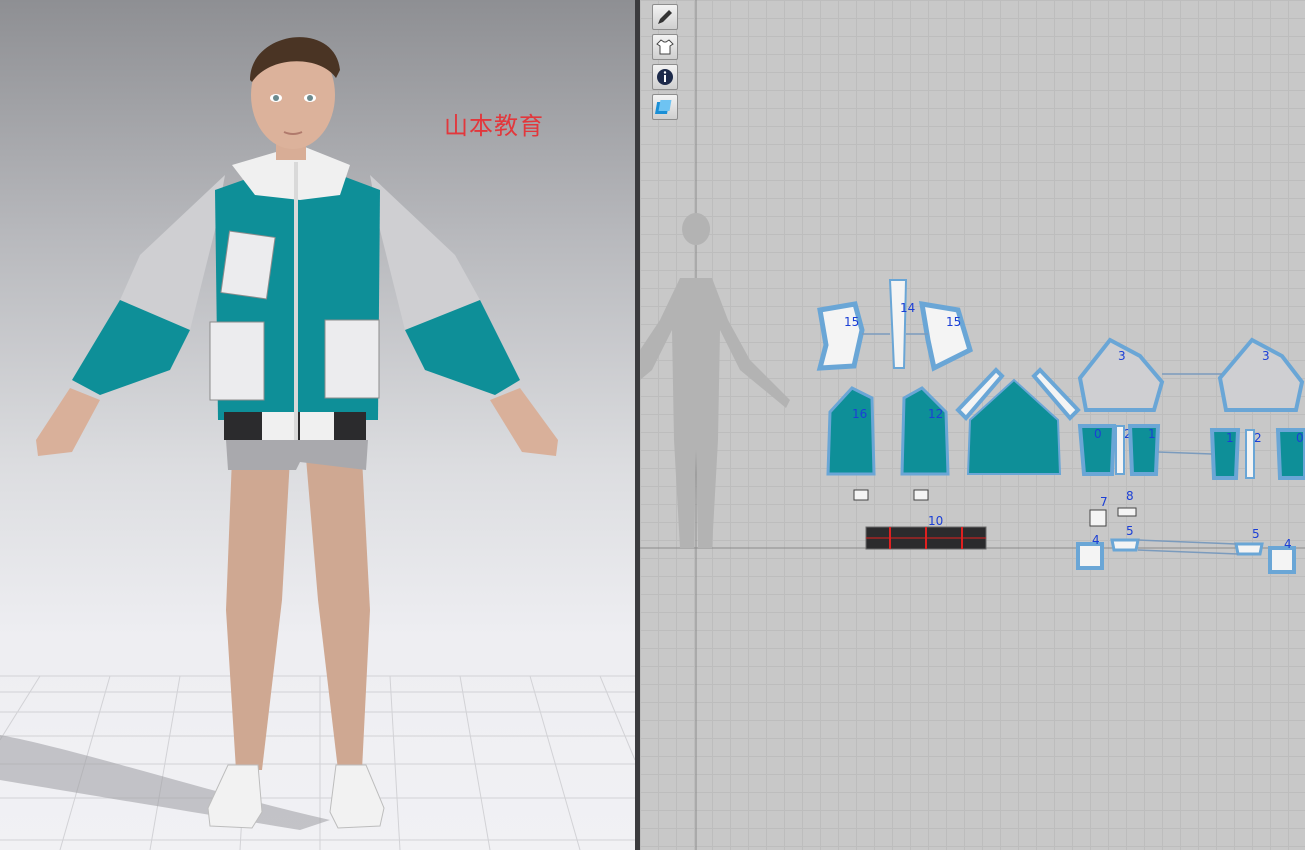  Describe the element at coordinates (295, 98) in the screenshot. I see `avatar-head` at that location.